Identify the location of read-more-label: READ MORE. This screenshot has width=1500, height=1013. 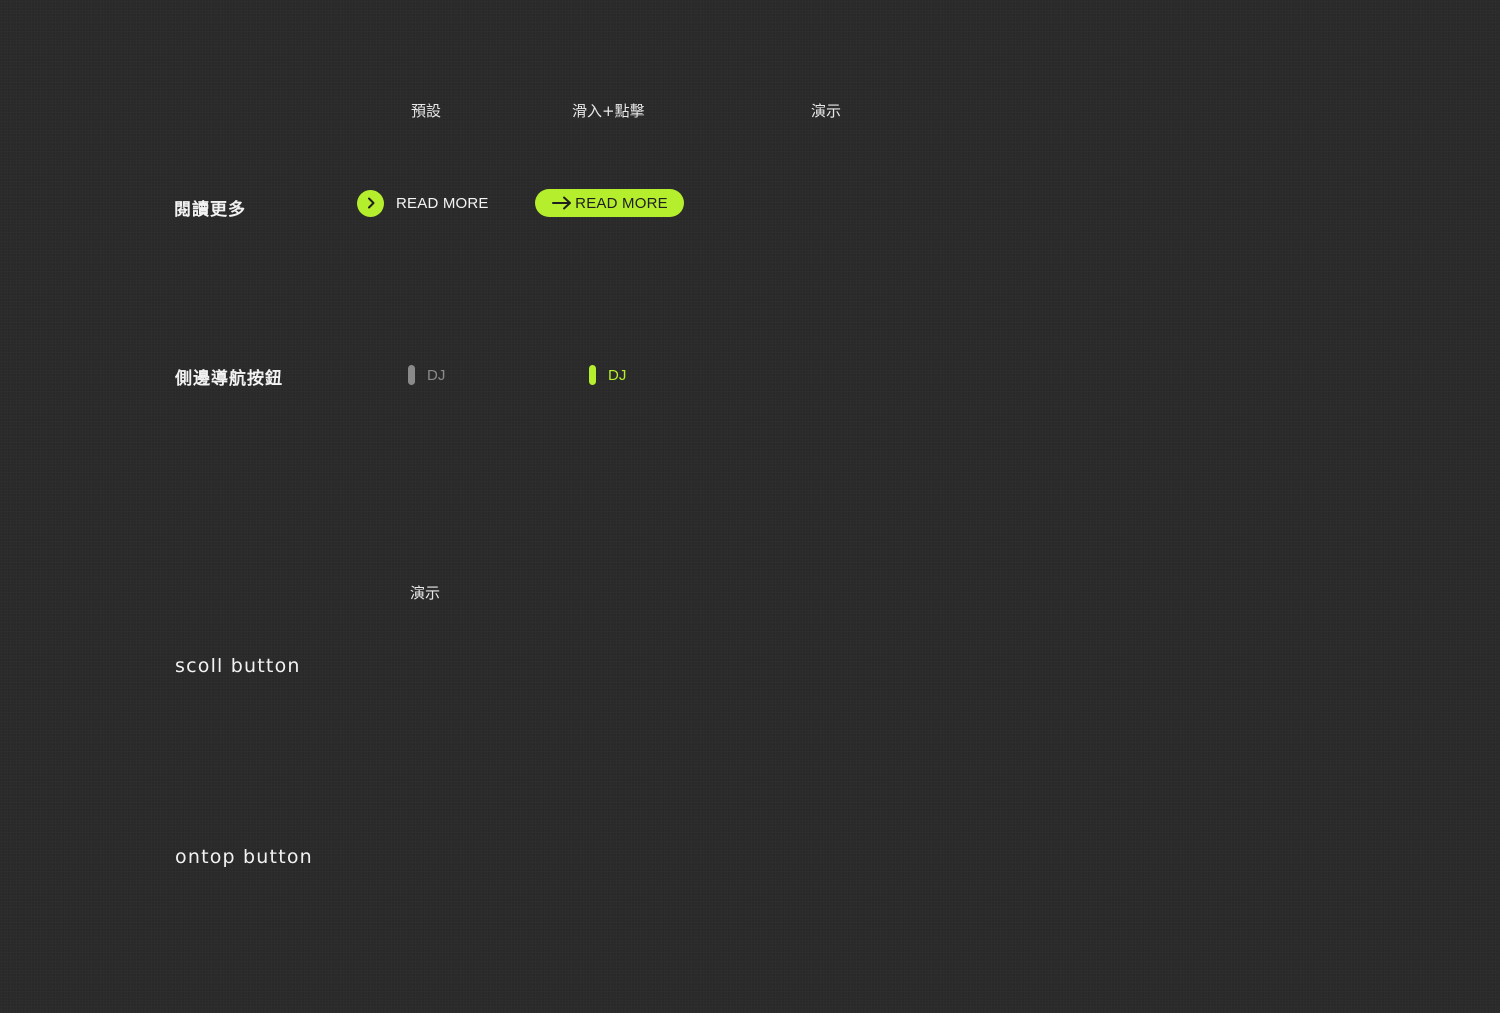
(442, 203).